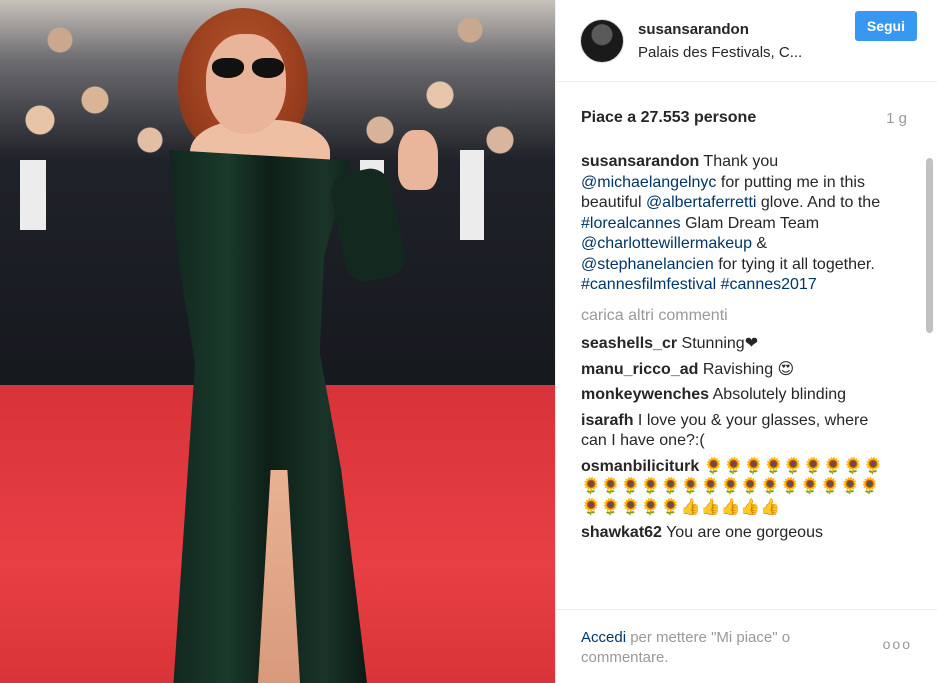 This screenshot has height=683, width=937. Describe the element at coordinates (246, 84) in the screenshot. I see `figure-face` at that location.